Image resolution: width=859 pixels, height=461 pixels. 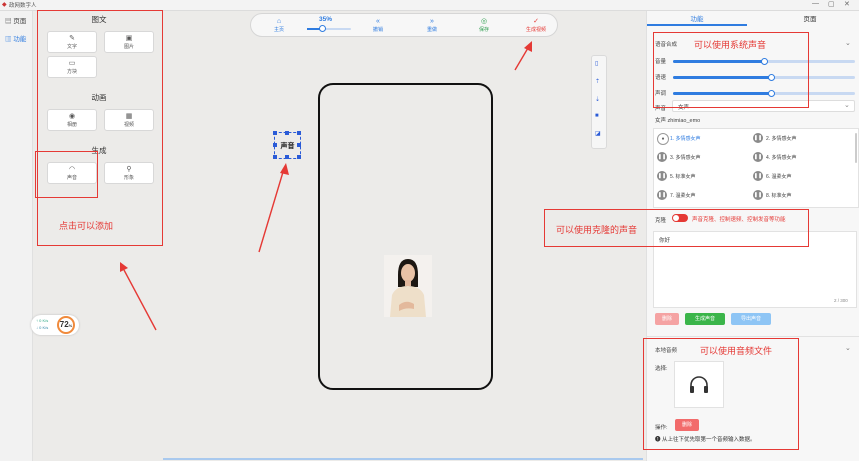 I want to click on arrow-to-sound-element, so click(x=273, y=208).